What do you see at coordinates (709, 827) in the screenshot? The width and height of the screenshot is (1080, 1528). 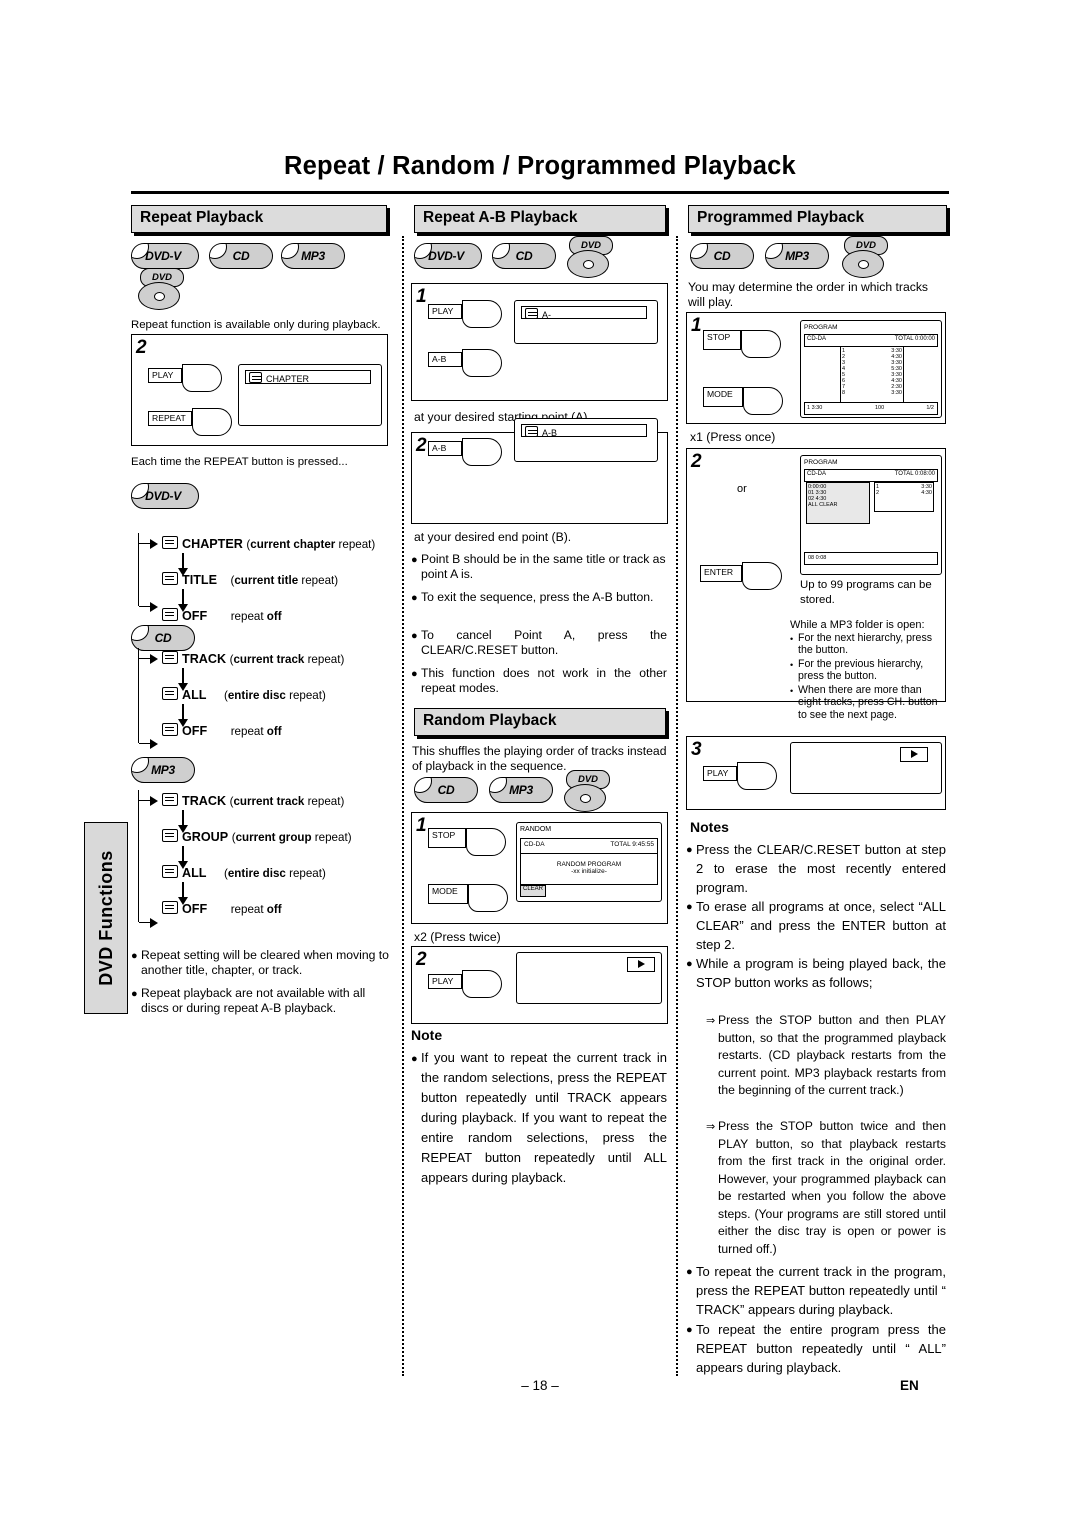 I see `prog-notes-heading: Notes` at bounding box center [709, 827].